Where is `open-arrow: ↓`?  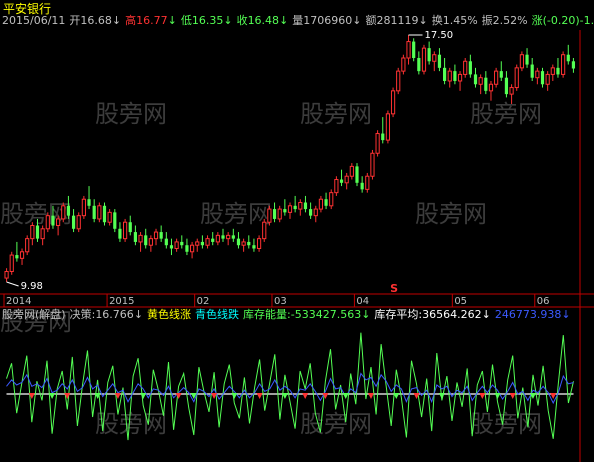 open-arrow: ↓ is located at coordinates (116, 20).